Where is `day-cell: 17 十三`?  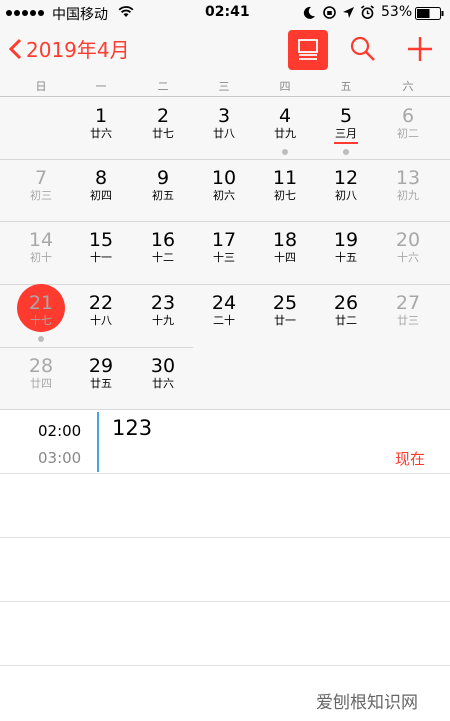
day-cell: 17 十三 is located at coordinates (224, 247).